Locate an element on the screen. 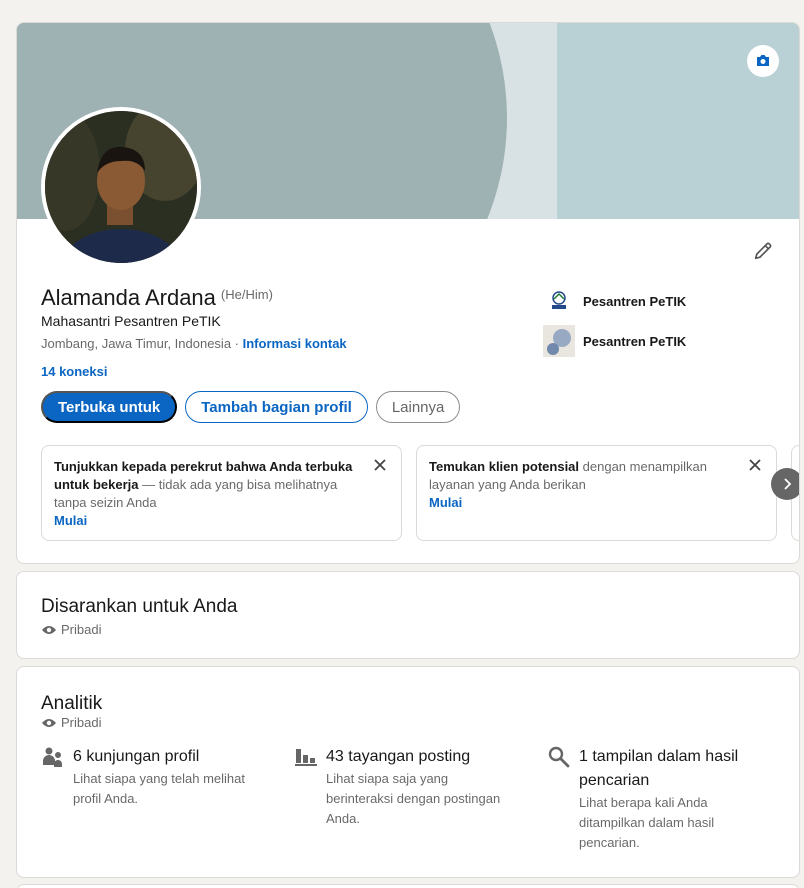  school-logo-image is located at coordinates (559, 342).